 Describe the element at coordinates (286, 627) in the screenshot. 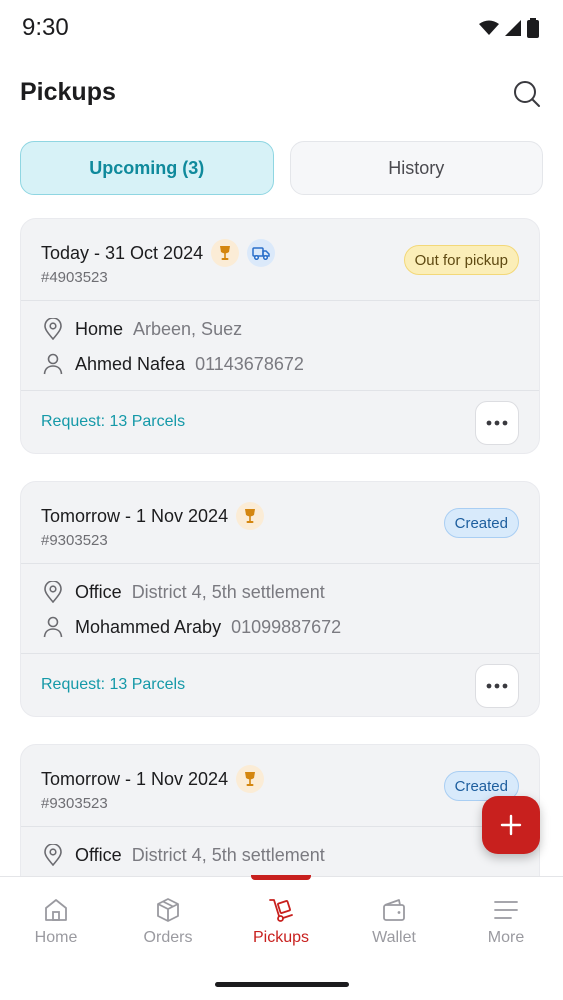

I see `phone-number: 01099887672` at that location.